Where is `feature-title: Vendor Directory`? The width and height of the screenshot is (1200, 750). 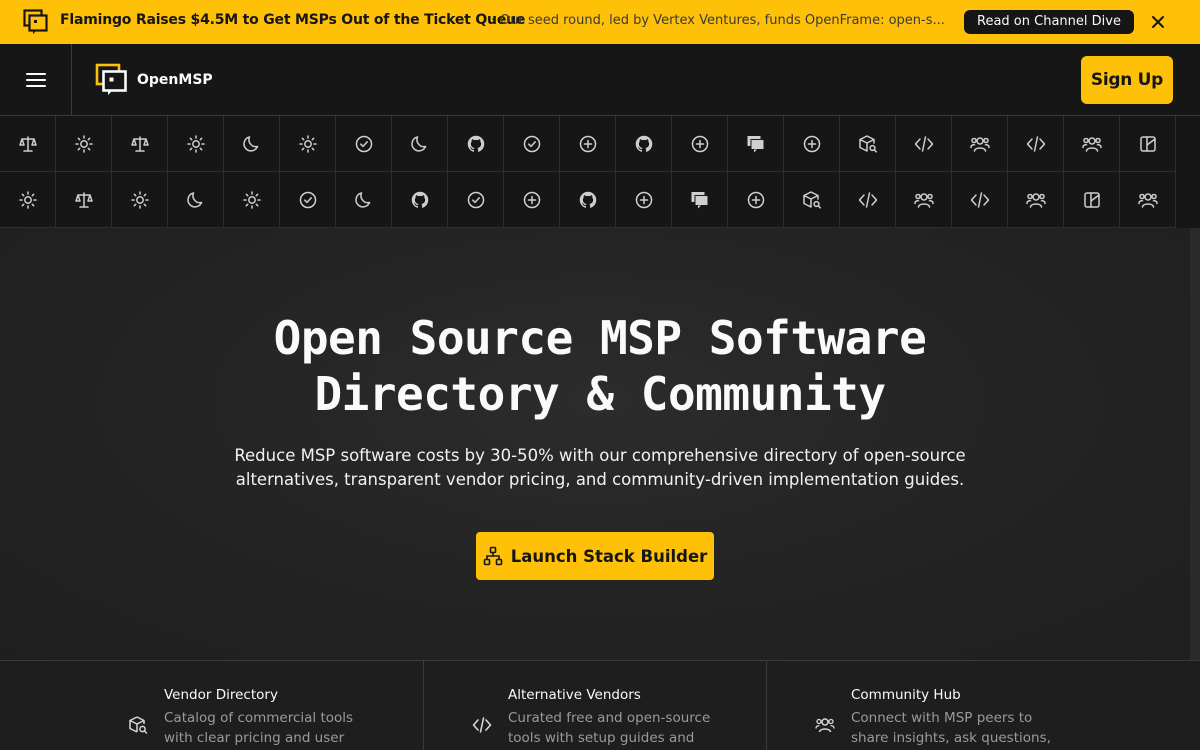 feature-title: Vendor Directory is located at coordinates (221, 695).